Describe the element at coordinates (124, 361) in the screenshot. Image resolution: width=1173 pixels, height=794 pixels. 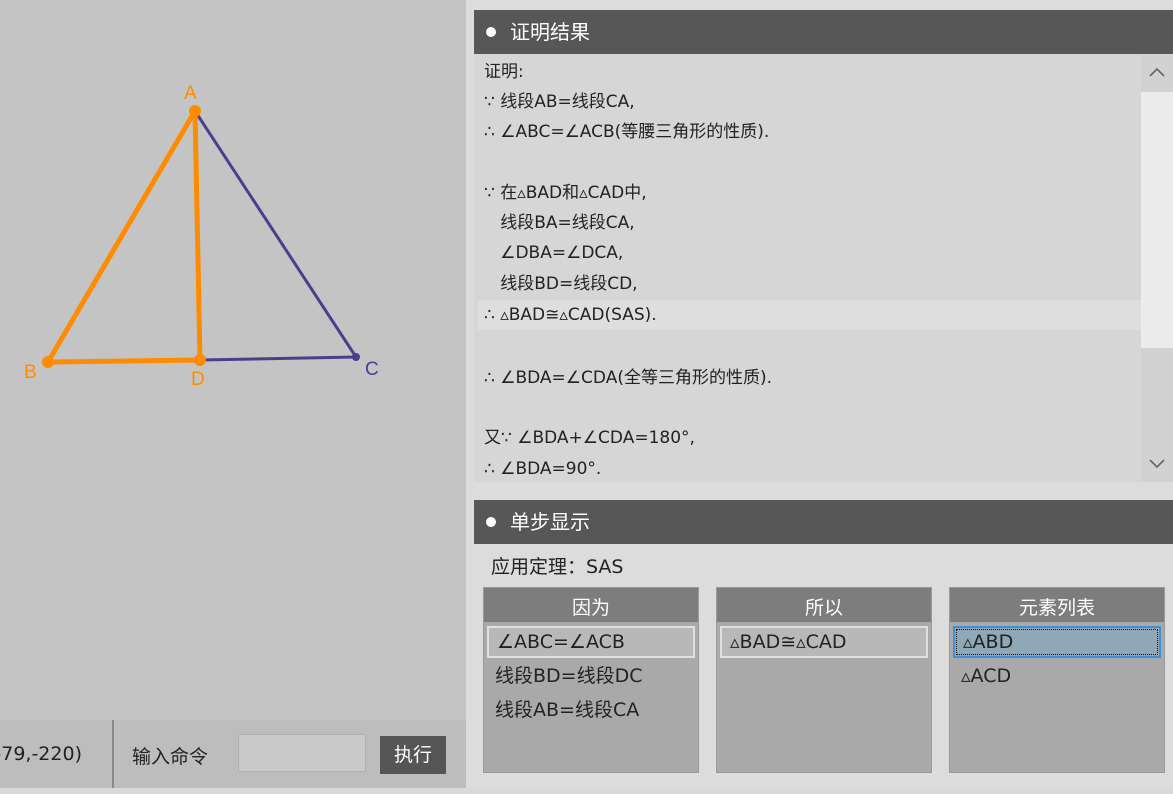
I see `segment-BD` at that location.